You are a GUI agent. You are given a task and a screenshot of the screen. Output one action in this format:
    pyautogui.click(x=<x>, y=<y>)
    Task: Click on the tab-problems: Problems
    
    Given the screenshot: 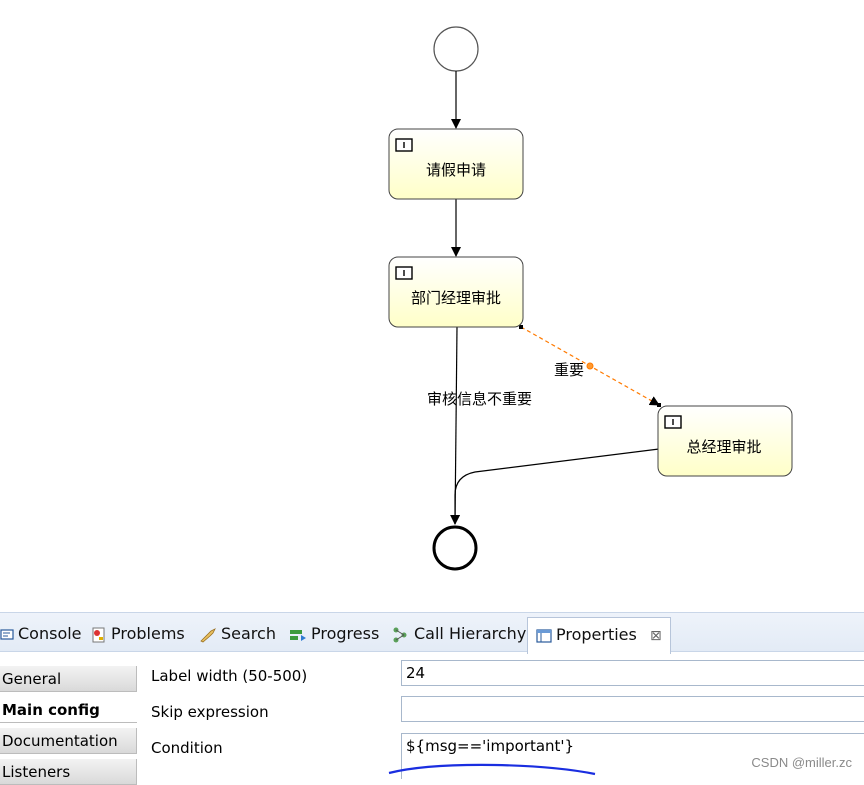 What is the action you would take?
    pyautogui.click(x=138, y=634)
    